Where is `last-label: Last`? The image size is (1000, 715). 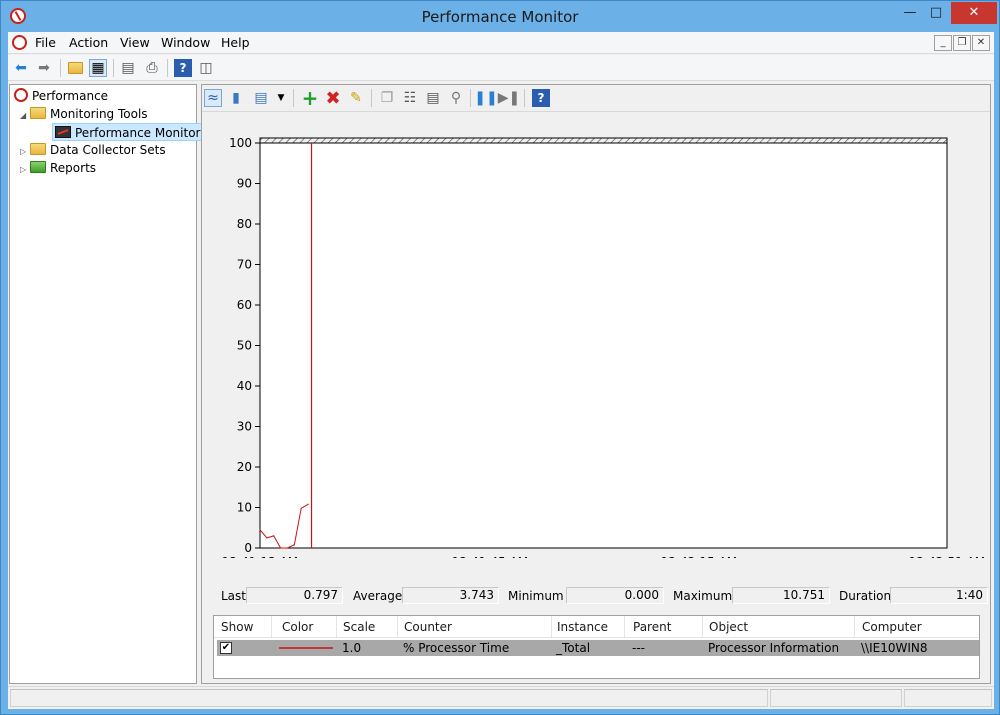
last-label: Last is located at coordinates (233, 596).